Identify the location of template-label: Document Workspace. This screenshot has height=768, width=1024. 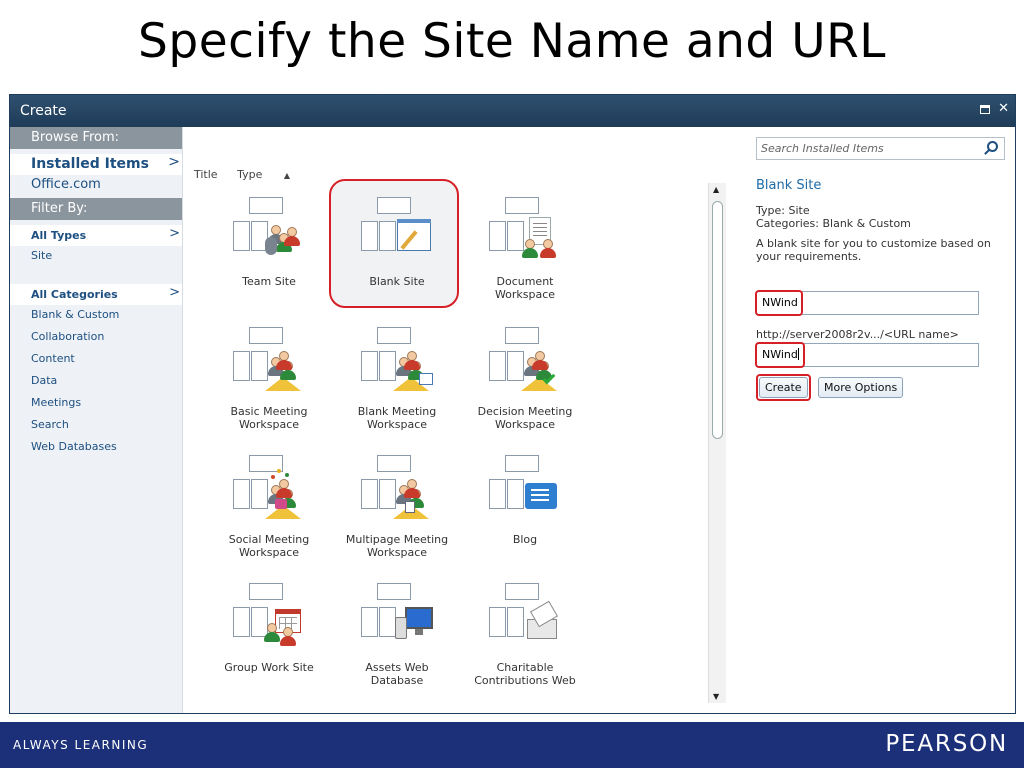
(525, 288).